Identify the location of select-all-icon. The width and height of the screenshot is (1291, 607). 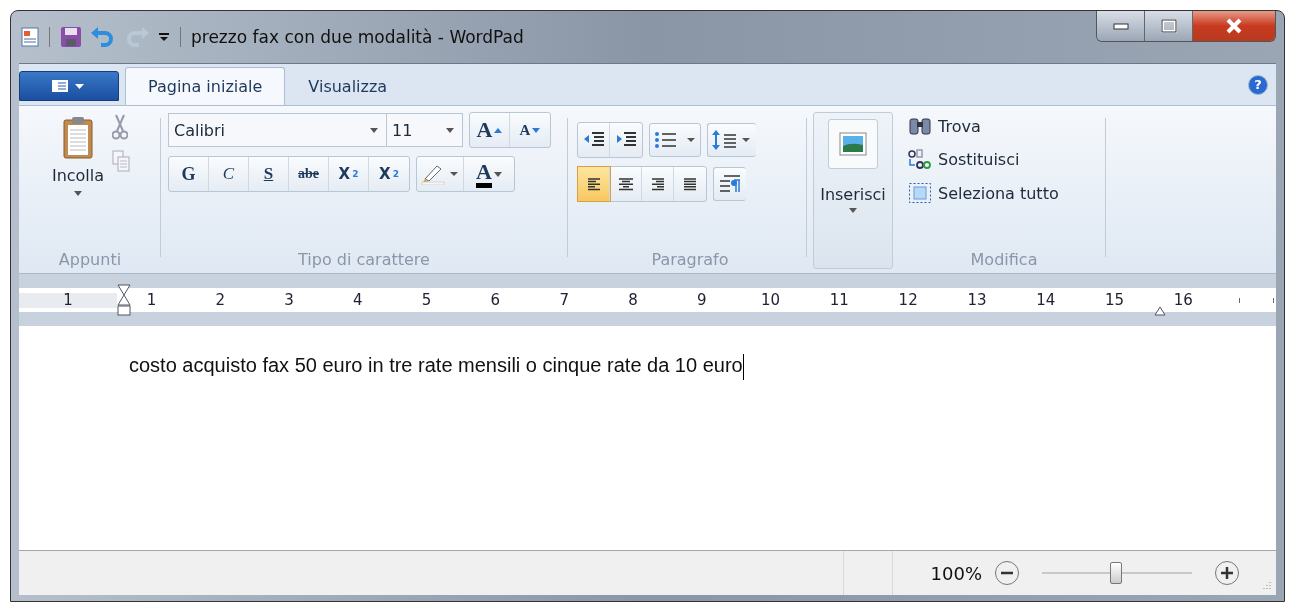
(920, 193).